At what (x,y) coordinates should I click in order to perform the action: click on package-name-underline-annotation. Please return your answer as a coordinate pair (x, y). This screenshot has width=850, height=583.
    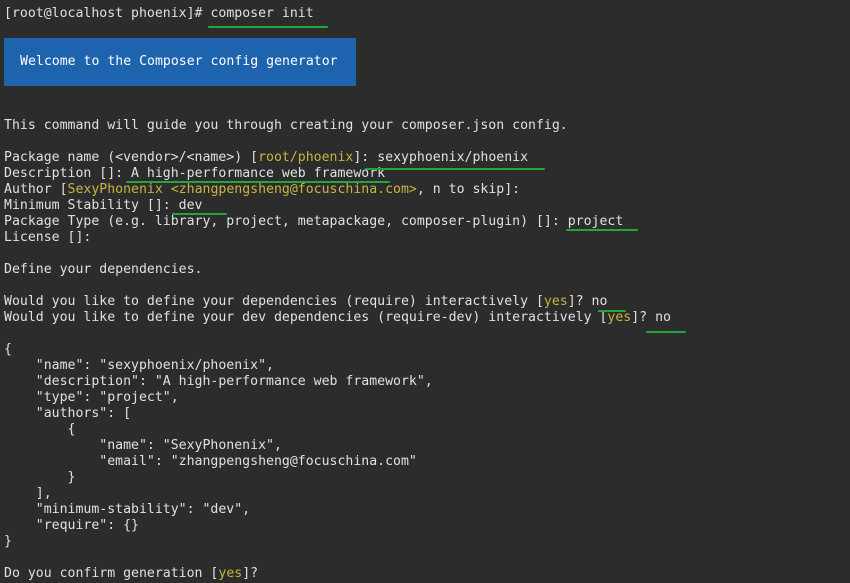
    Looking at the image, I should click on (455, 169).